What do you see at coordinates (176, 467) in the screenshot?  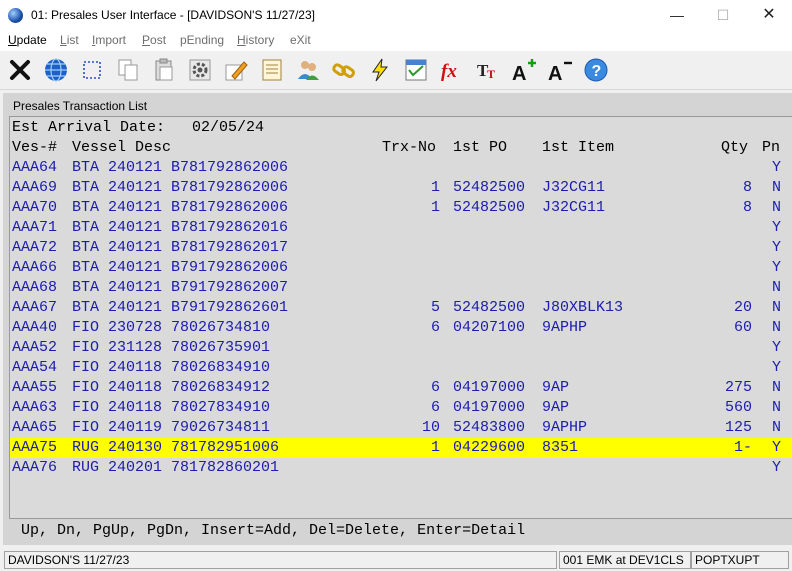 I see `cell-desc: RUG 240201 781782860201` at bounding box center [176, 467].